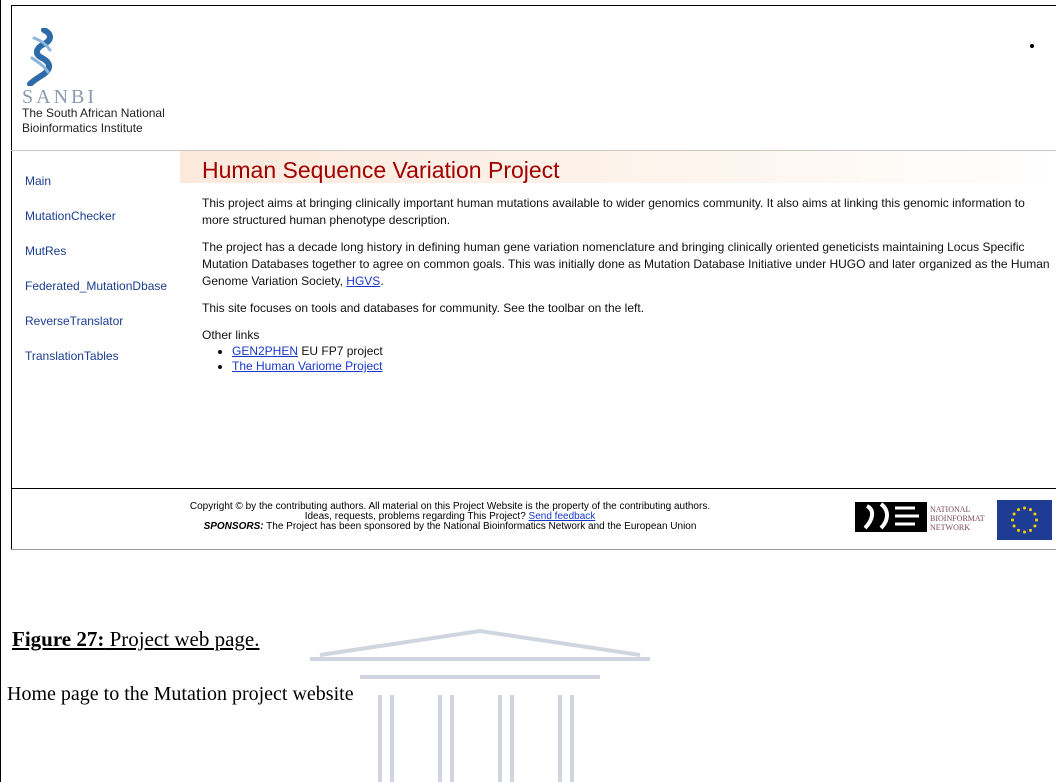 The width and height of the screenshot is (1056, 782). What do you see at coordinates (340, 351) in the screenshot?
I see `gen2phen-suffix: EU FP7 project` at bounding box center [340, 351].